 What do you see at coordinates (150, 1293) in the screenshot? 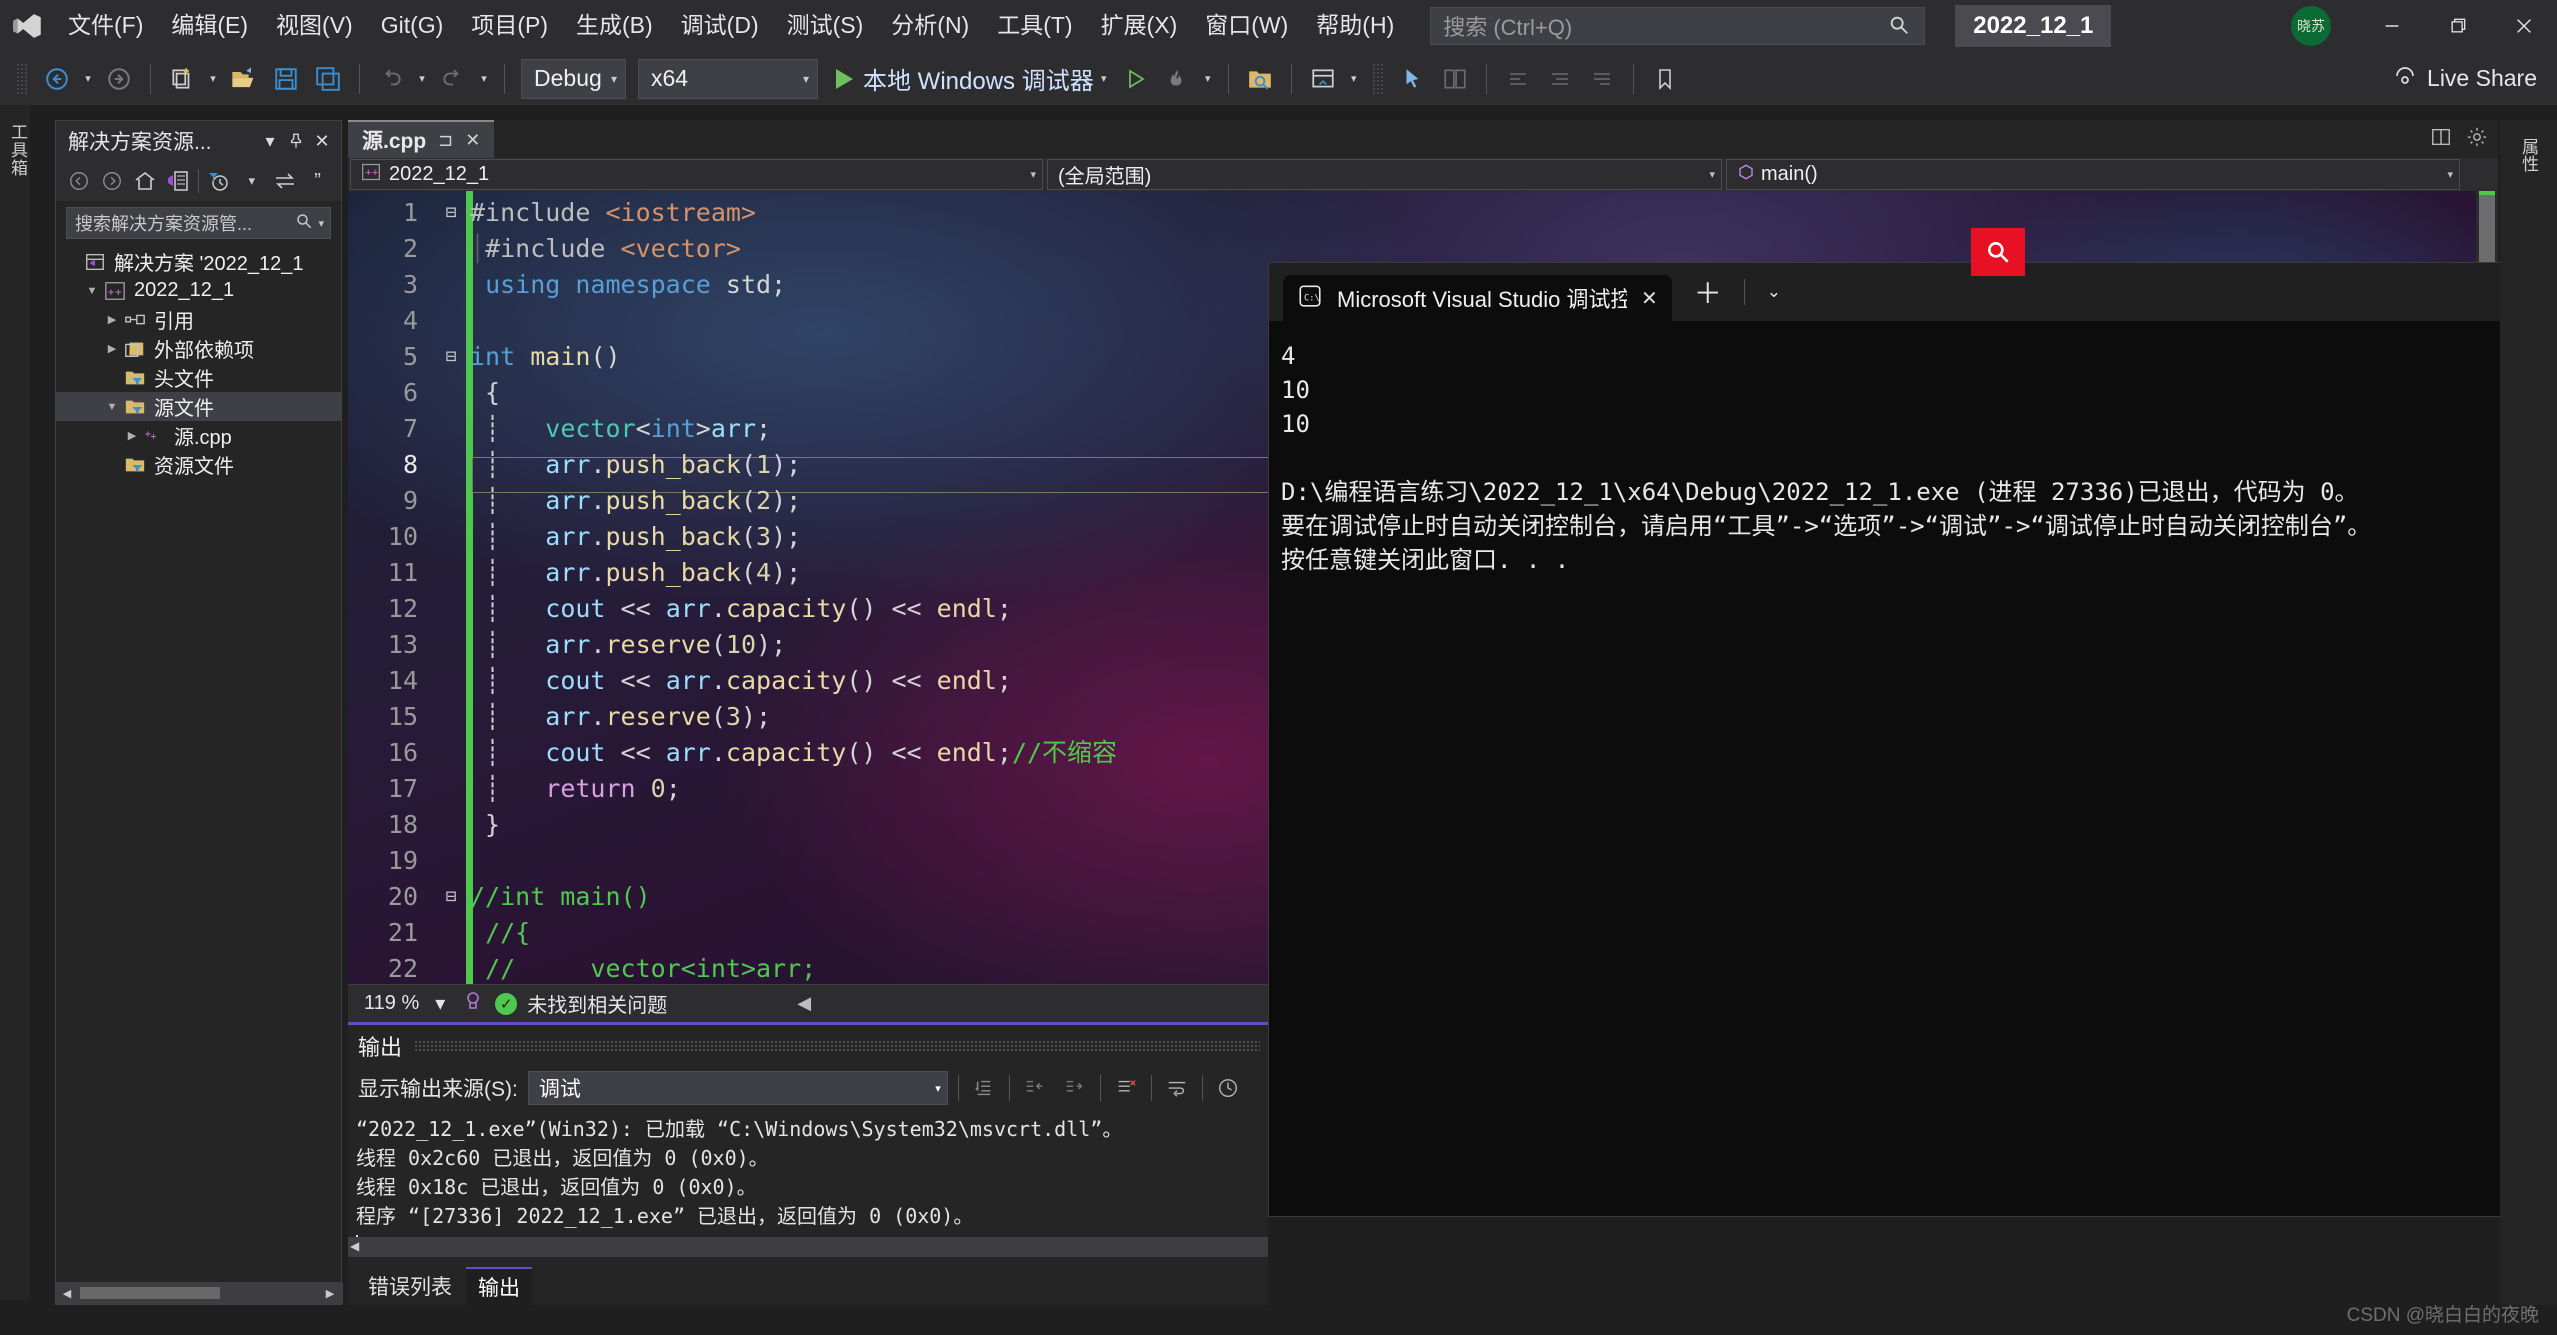
I see `scrollbar-thumb` at bounding box center [150, 1293].